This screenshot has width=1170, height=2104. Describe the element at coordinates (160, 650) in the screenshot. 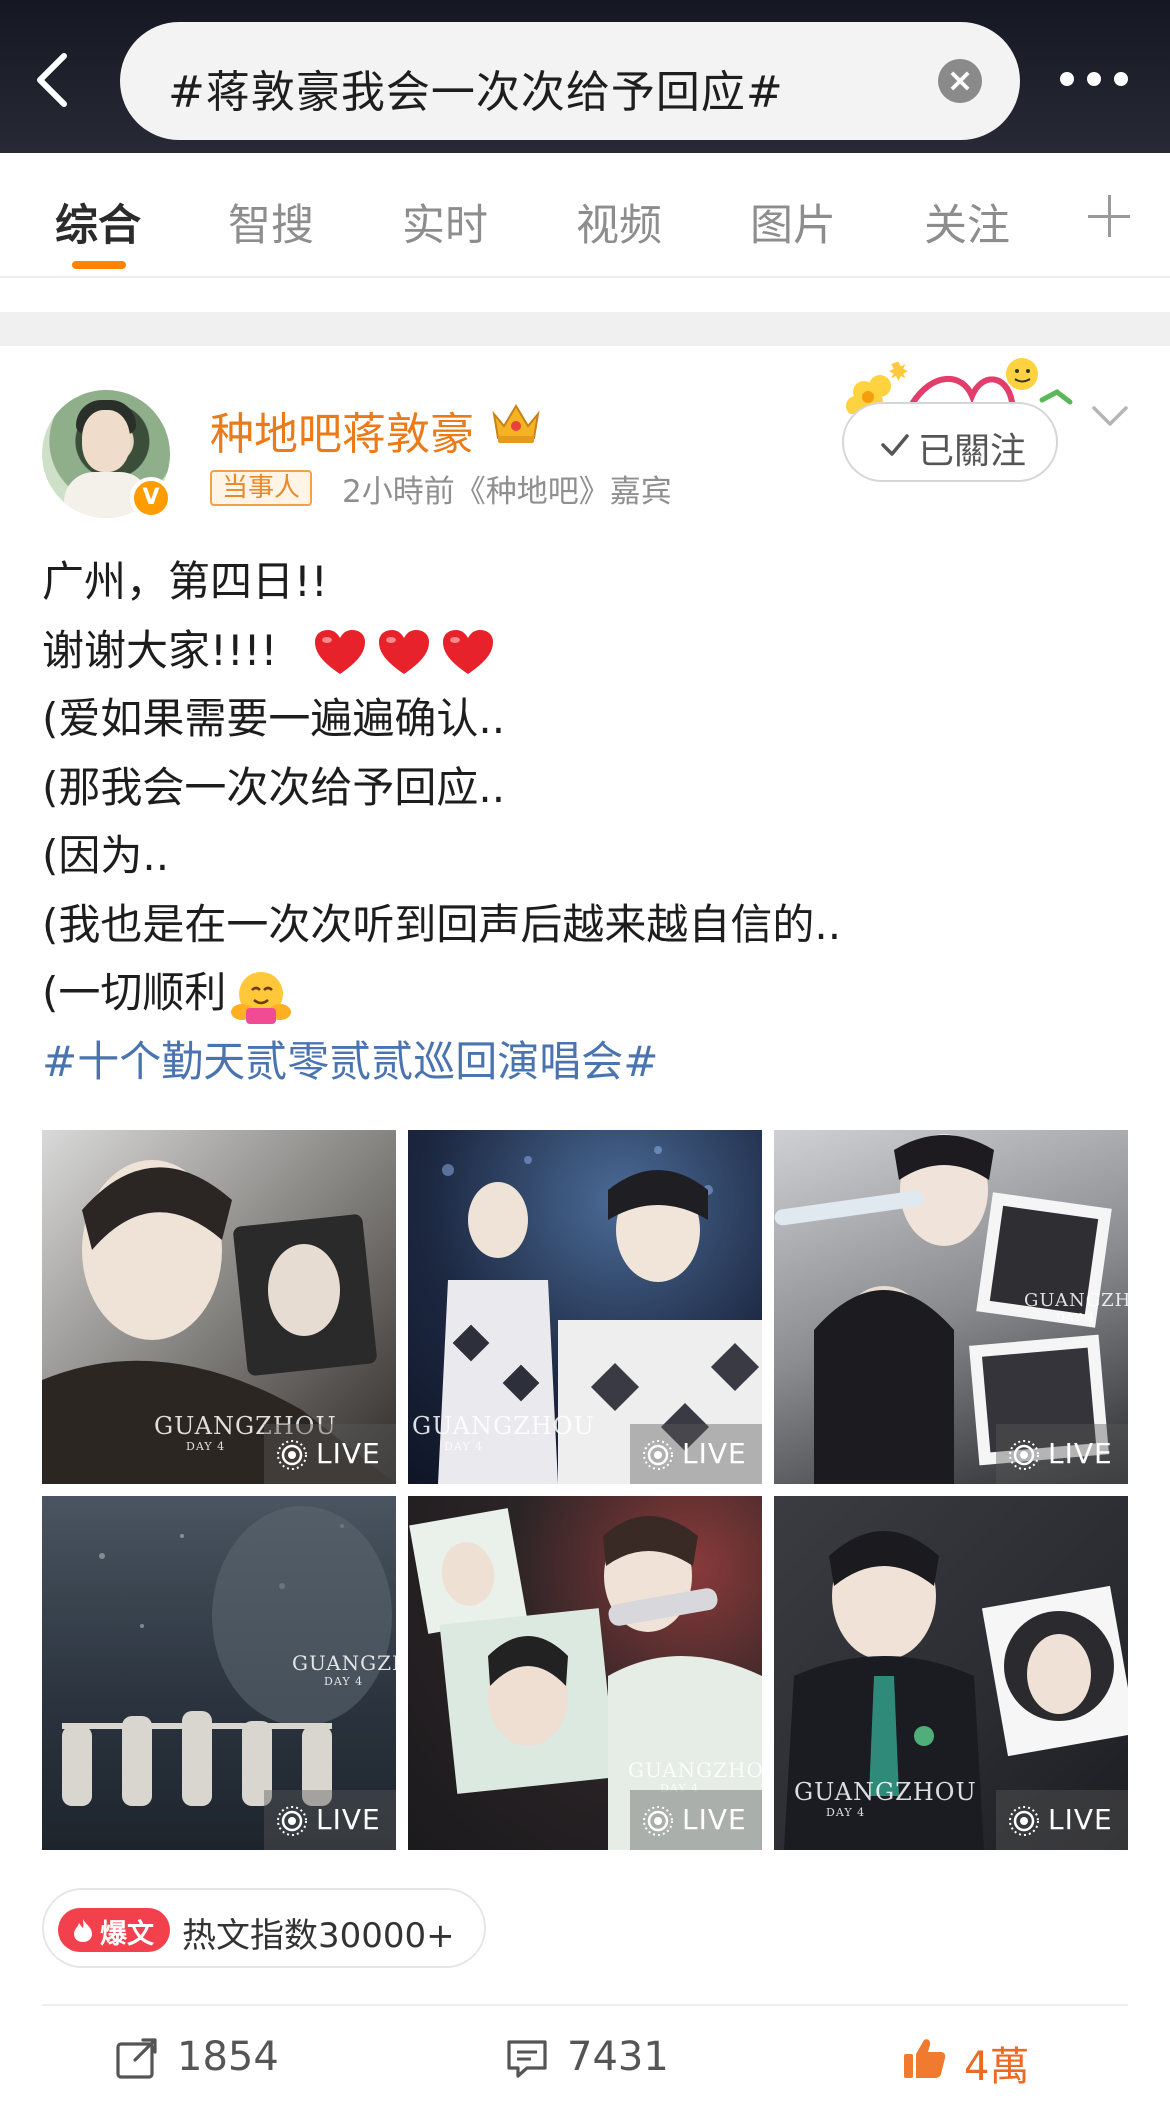

I see `post-line: 谢谢大家!!!!` at that location.